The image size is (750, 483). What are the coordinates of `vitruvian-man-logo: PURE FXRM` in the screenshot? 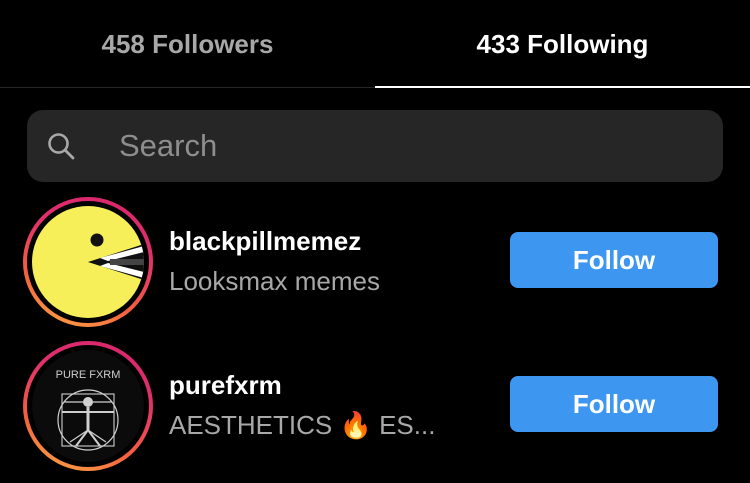 It's located at (88, 406).